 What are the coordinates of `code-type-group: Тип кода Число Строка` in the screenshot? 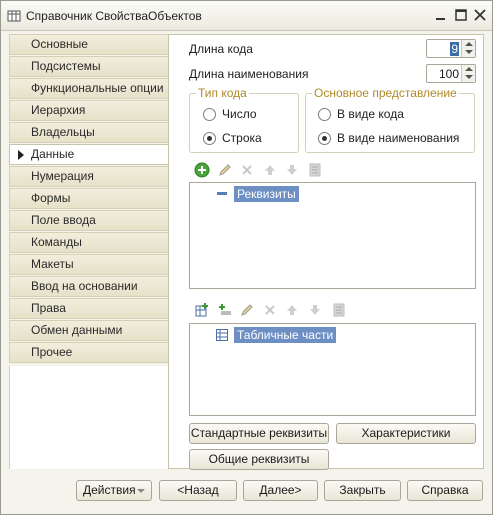 It's located at (244, 119).